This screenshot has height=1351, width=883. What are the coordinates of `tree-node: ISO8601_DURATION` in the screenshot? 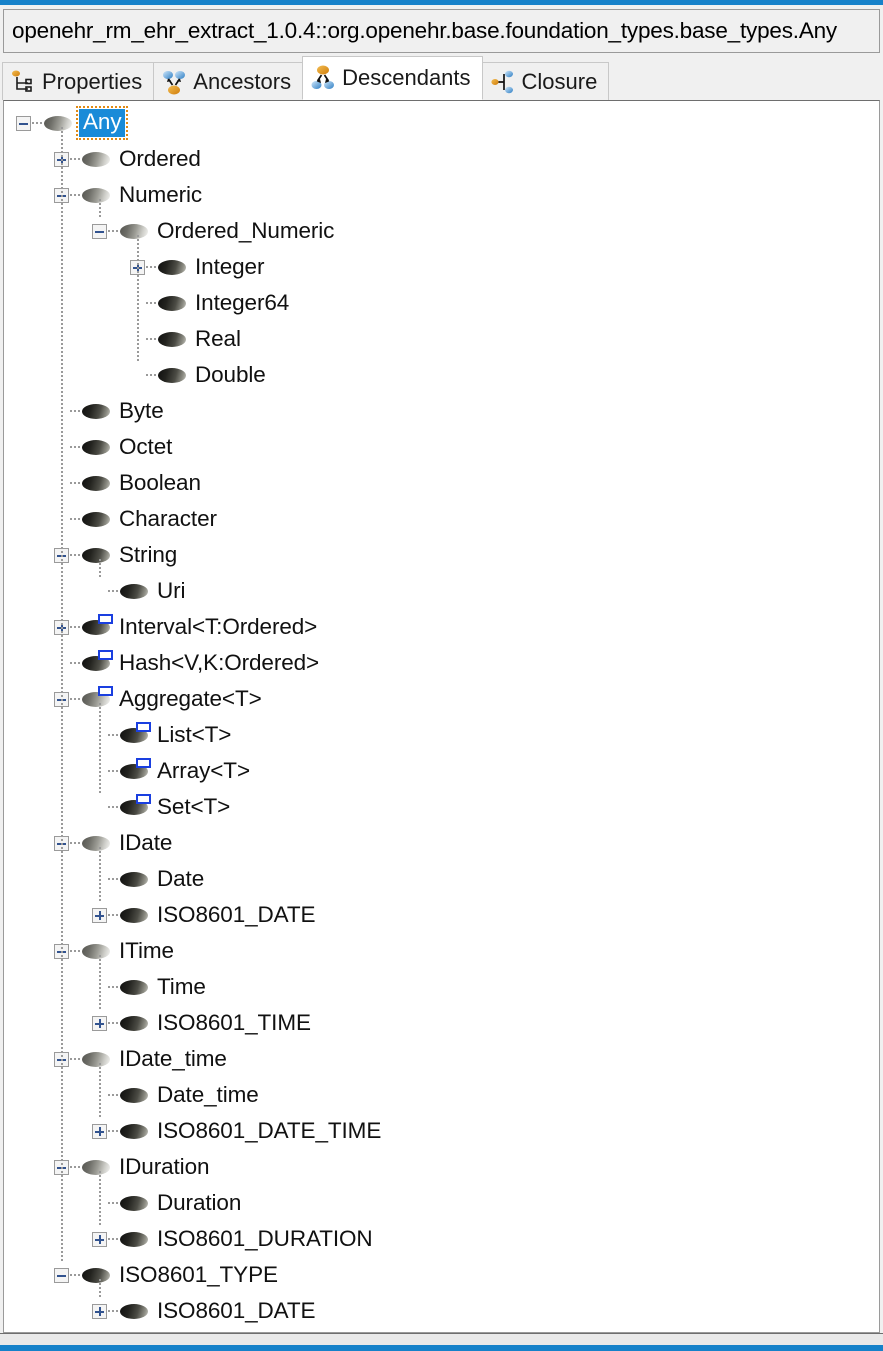 It's located at (441, 1239).